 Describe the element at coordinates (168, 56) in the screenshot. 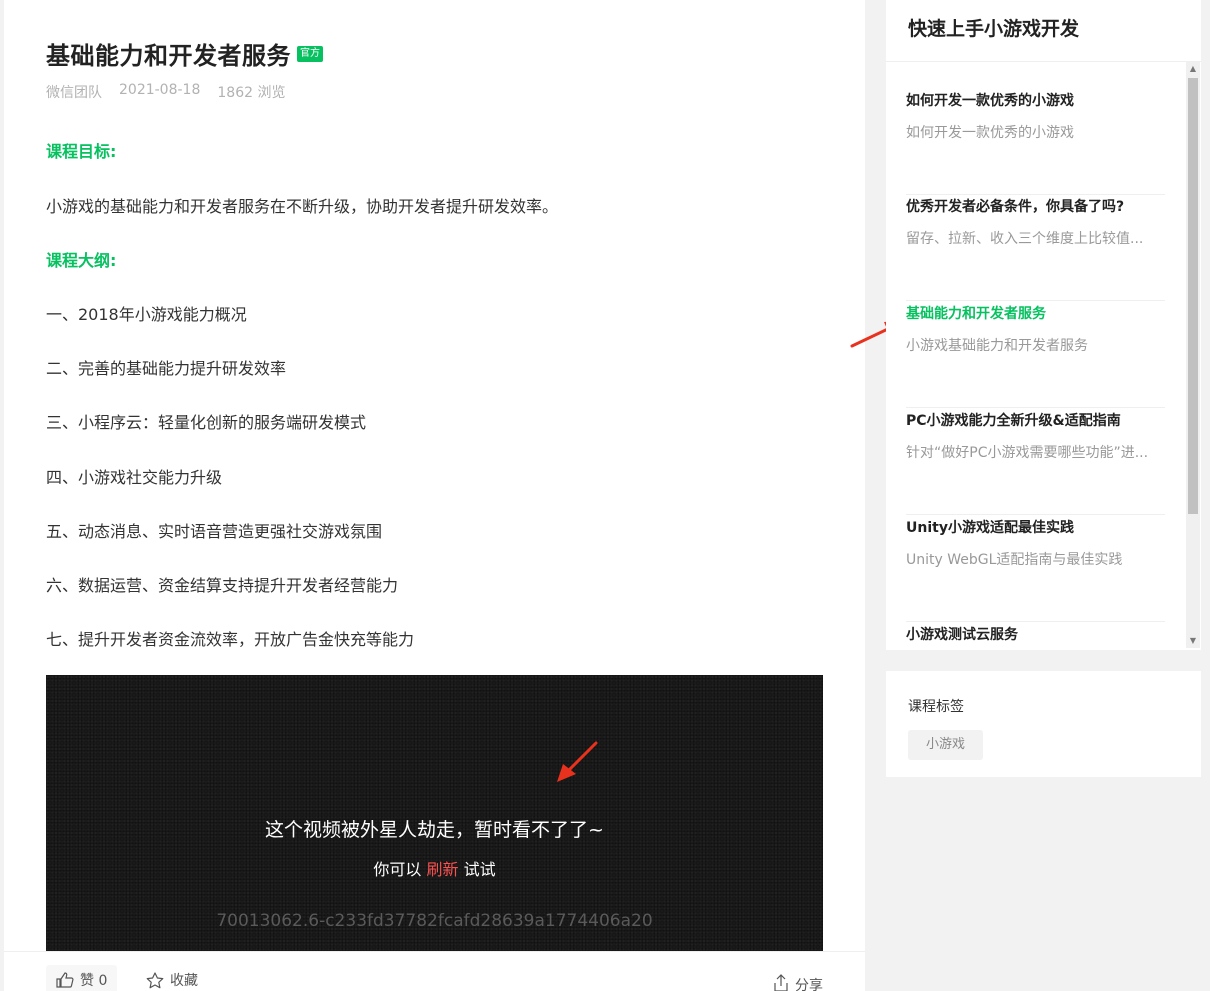

I see `page-title: 基础能力和开发者服务` at that location.